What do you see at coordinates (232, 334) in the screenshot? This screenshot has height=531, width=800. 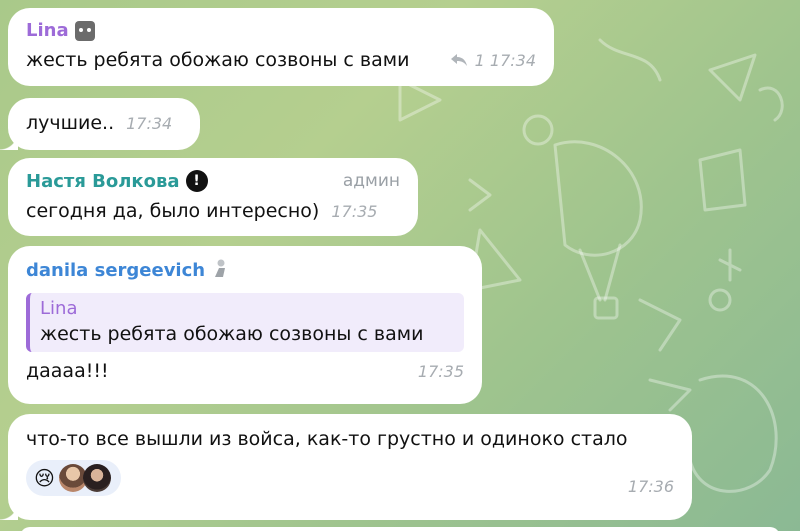 I see `quoted-text: жесть ребята обожаю созвоны с вами` at bounding box center [232, 334].